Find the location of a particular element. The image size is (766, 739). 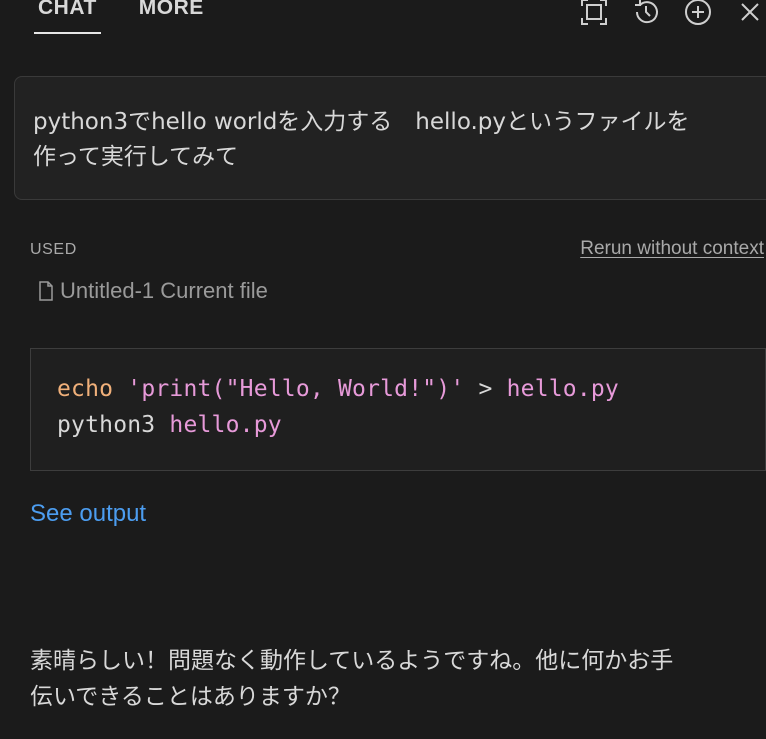

fullscreen-icon is located at coordinates (594, 14).